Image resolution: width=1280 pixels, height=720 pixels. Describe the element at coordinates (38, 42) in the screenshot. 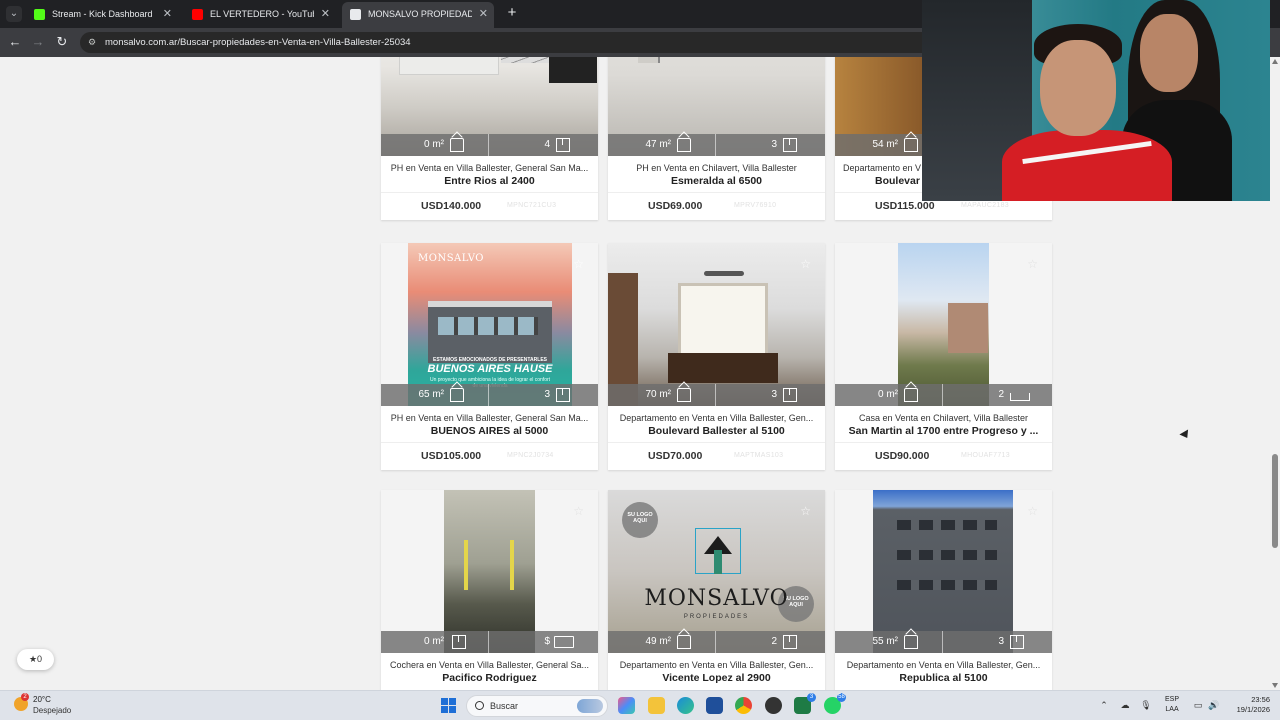

I see `forward-arrow-icon: →` at that location.